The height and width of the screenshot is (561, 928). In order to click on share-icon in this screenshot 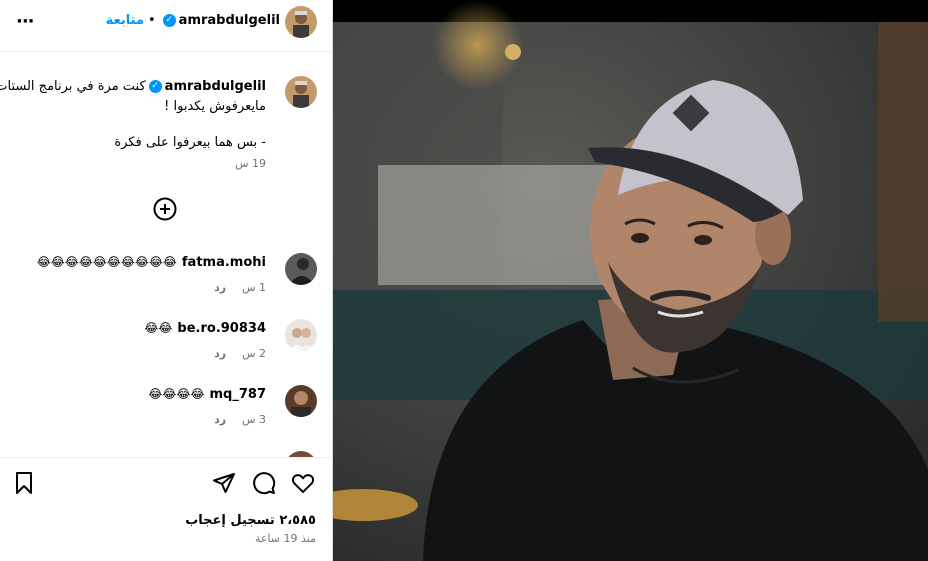, I will do `click(224, 483)`.